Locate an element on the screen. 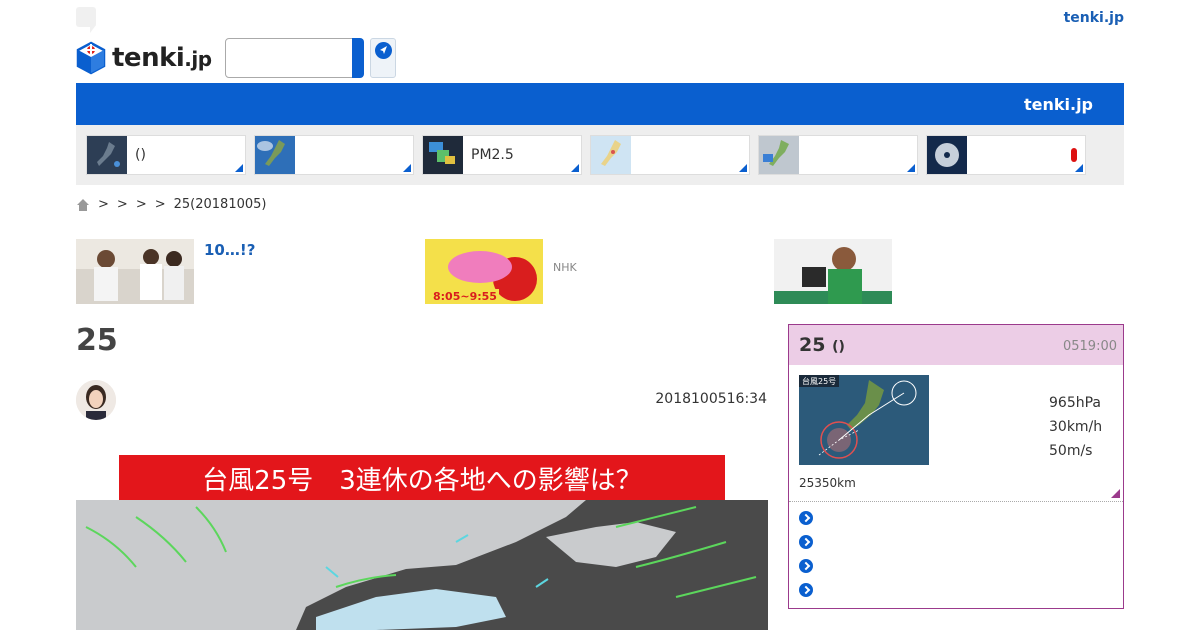 This screenshot has width=1200, height=630. global-nav-label: tenki.jp is located at coordinates (1058, 104).